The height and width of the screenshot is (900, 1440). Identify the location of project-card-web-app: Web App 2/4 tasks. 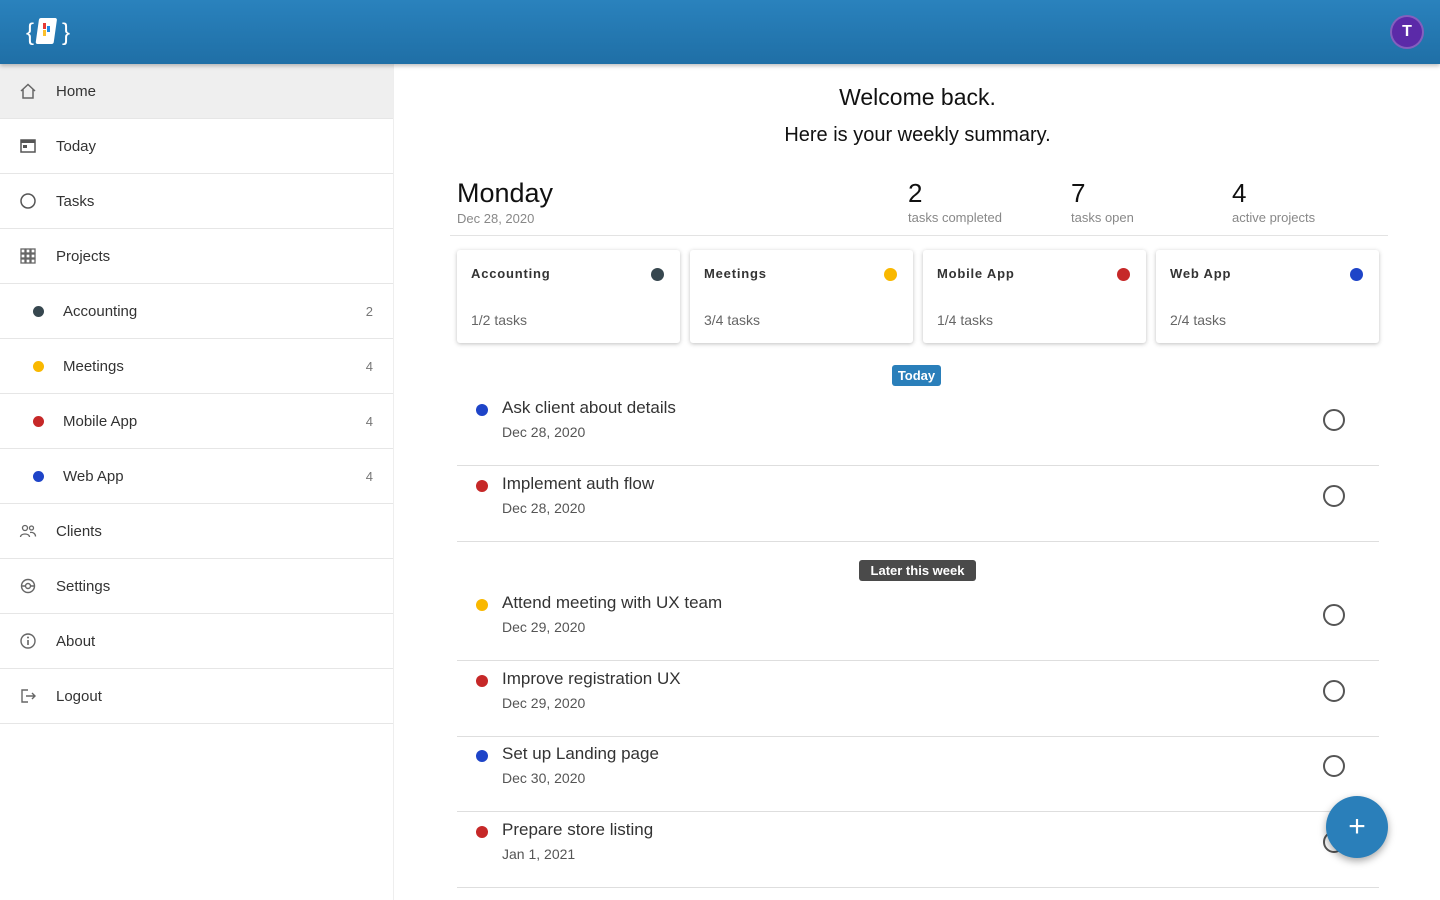
(1267, 296).